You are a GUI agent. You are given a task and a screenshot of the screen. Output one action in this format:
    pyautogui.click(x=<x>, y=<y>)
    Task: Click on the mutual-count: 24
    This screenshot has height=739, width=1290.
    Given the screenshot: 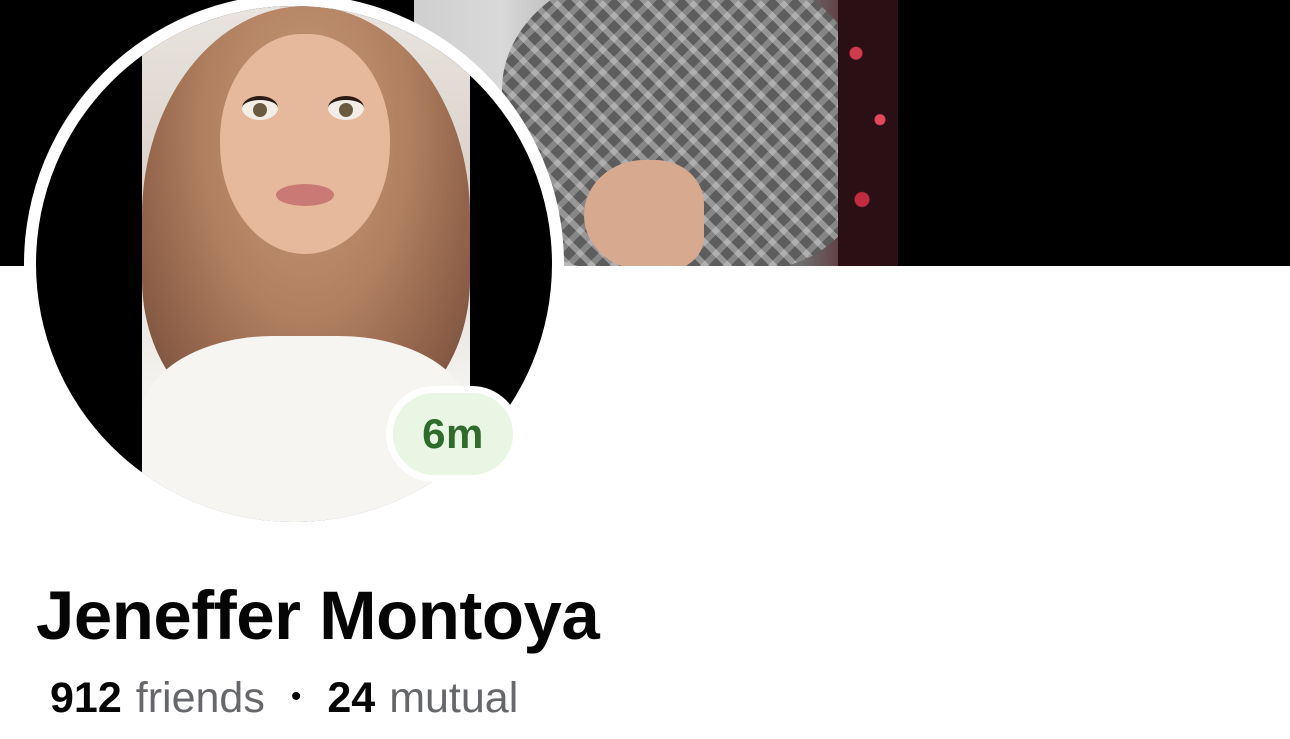 What is the action you would take?
    pyautogui.click(x=351, y=698)
    